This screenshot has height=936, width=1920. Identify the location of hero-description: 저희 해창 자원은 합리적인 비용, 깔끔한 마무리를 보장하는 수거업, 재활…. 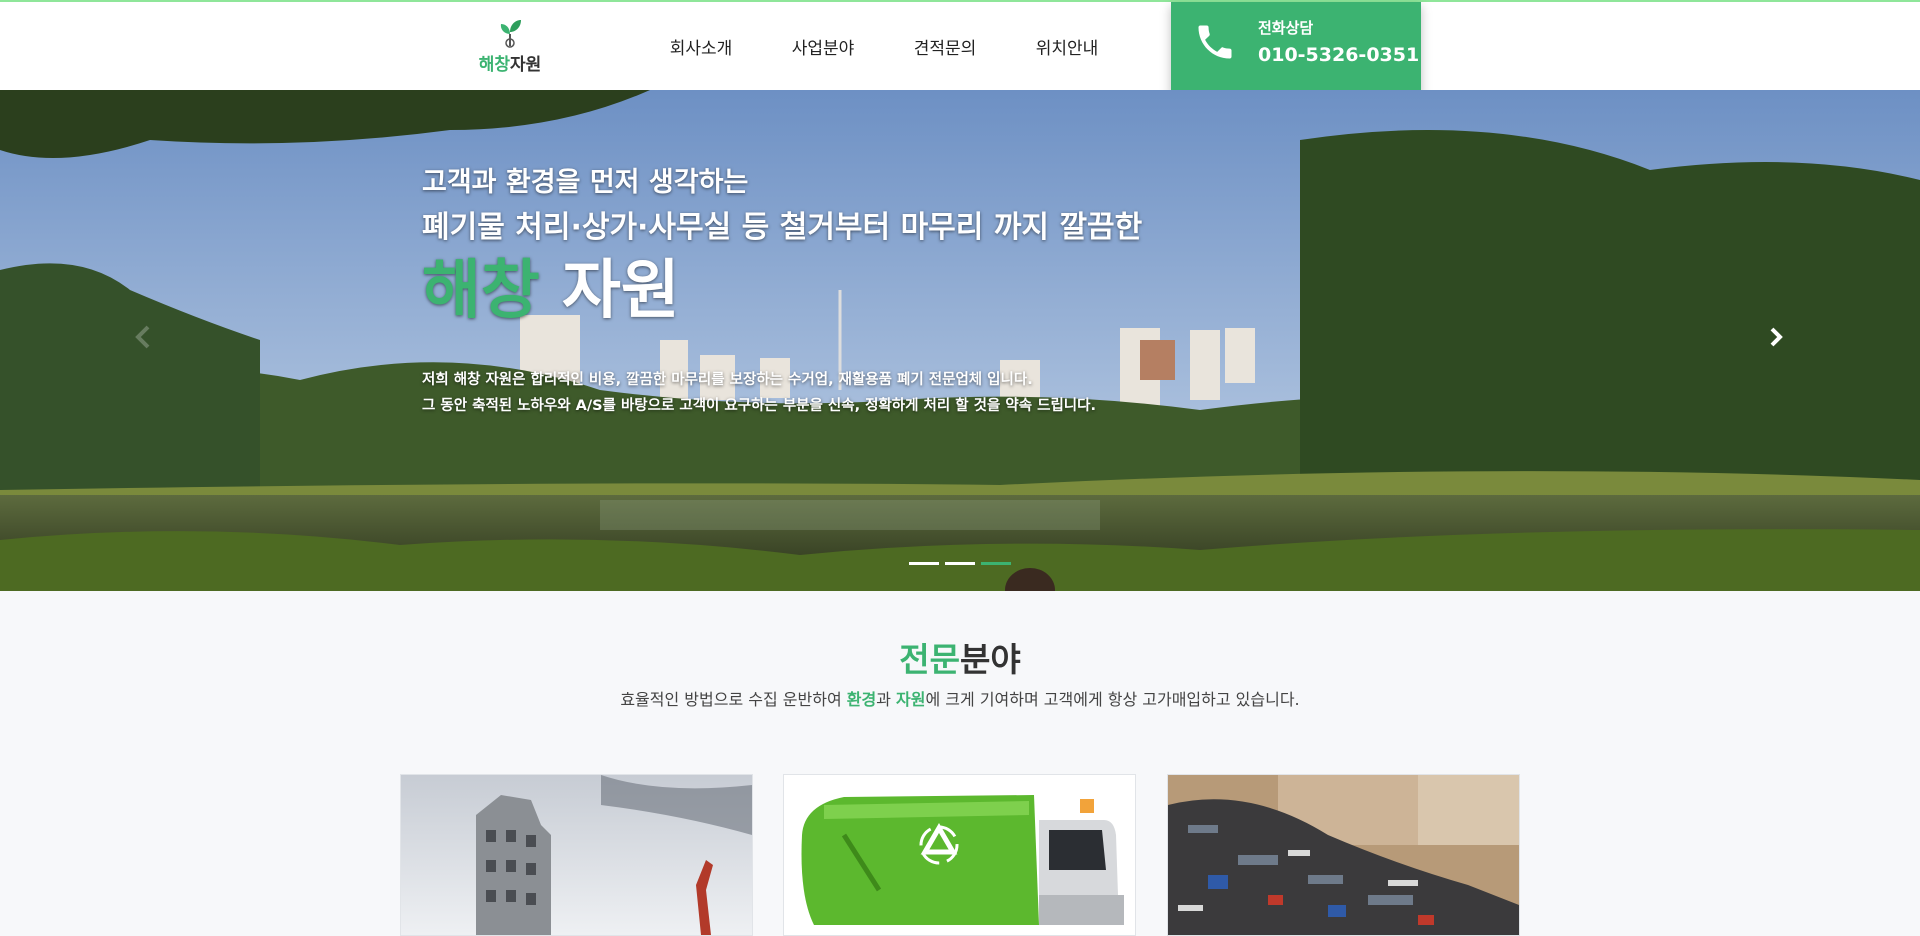
(759, 393).